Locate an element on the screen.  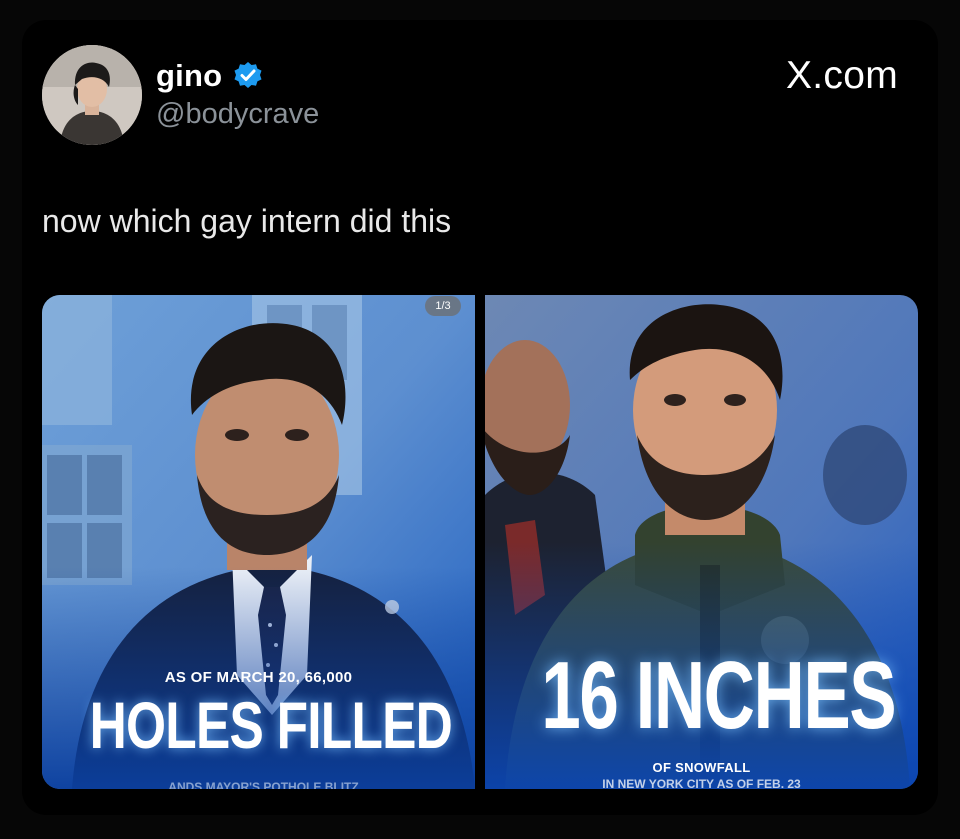
author-handle: @bodycrave is located at coordinates (237, 114).